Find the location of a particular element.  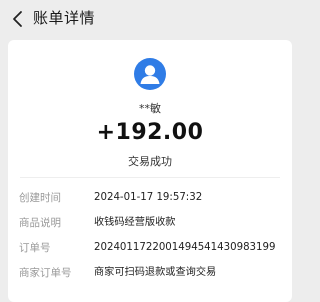

transaction-status: 交易成功 is located at coordinates (150, 161).